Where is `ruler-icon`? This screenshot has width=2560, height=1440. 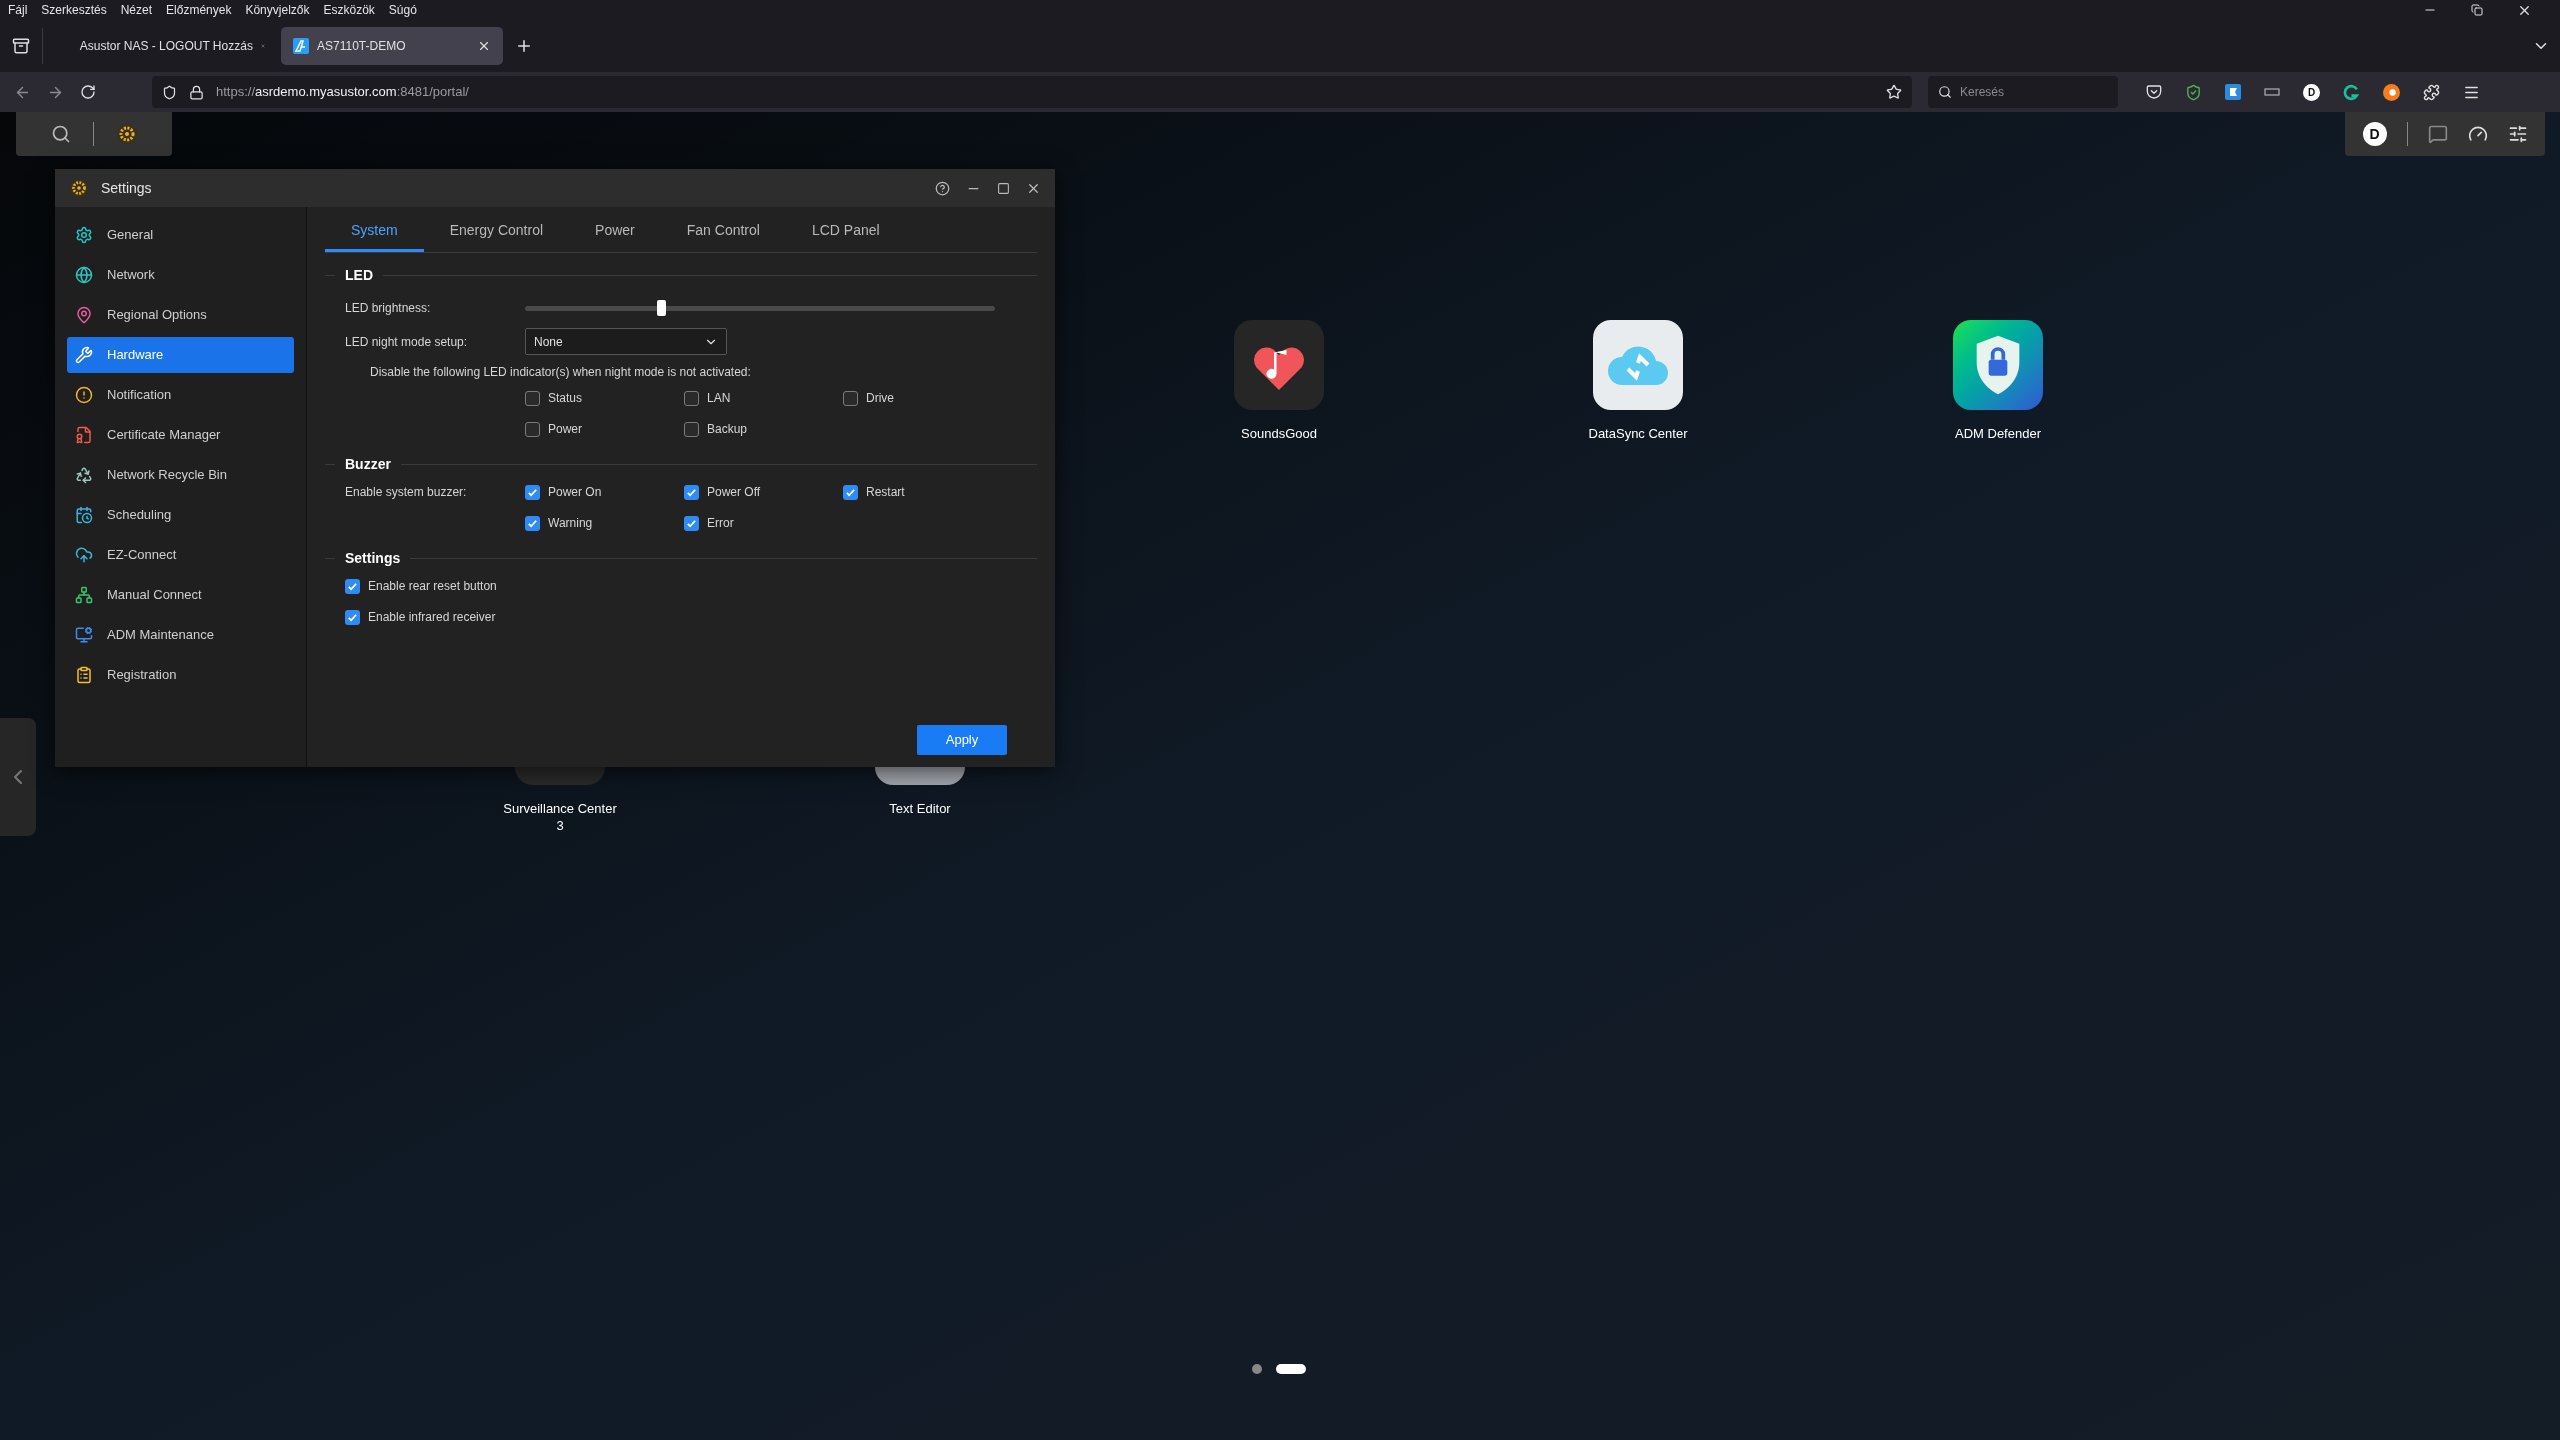 ruler-icon is located at coordinates (2272, 92).